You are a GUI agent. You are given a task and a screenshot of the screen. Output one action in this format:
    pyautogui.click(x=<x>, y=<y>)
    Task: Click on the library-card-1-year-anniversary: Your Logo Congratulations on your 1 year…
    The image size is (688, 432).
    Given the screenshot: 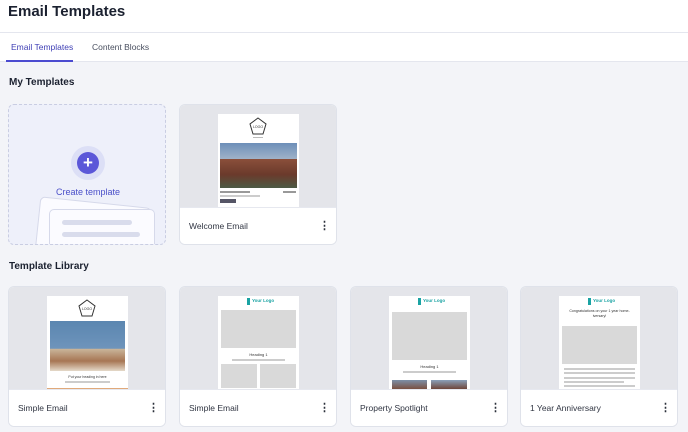 What is the action you would take?
    pyautogui.click(x=599, y=356)
    